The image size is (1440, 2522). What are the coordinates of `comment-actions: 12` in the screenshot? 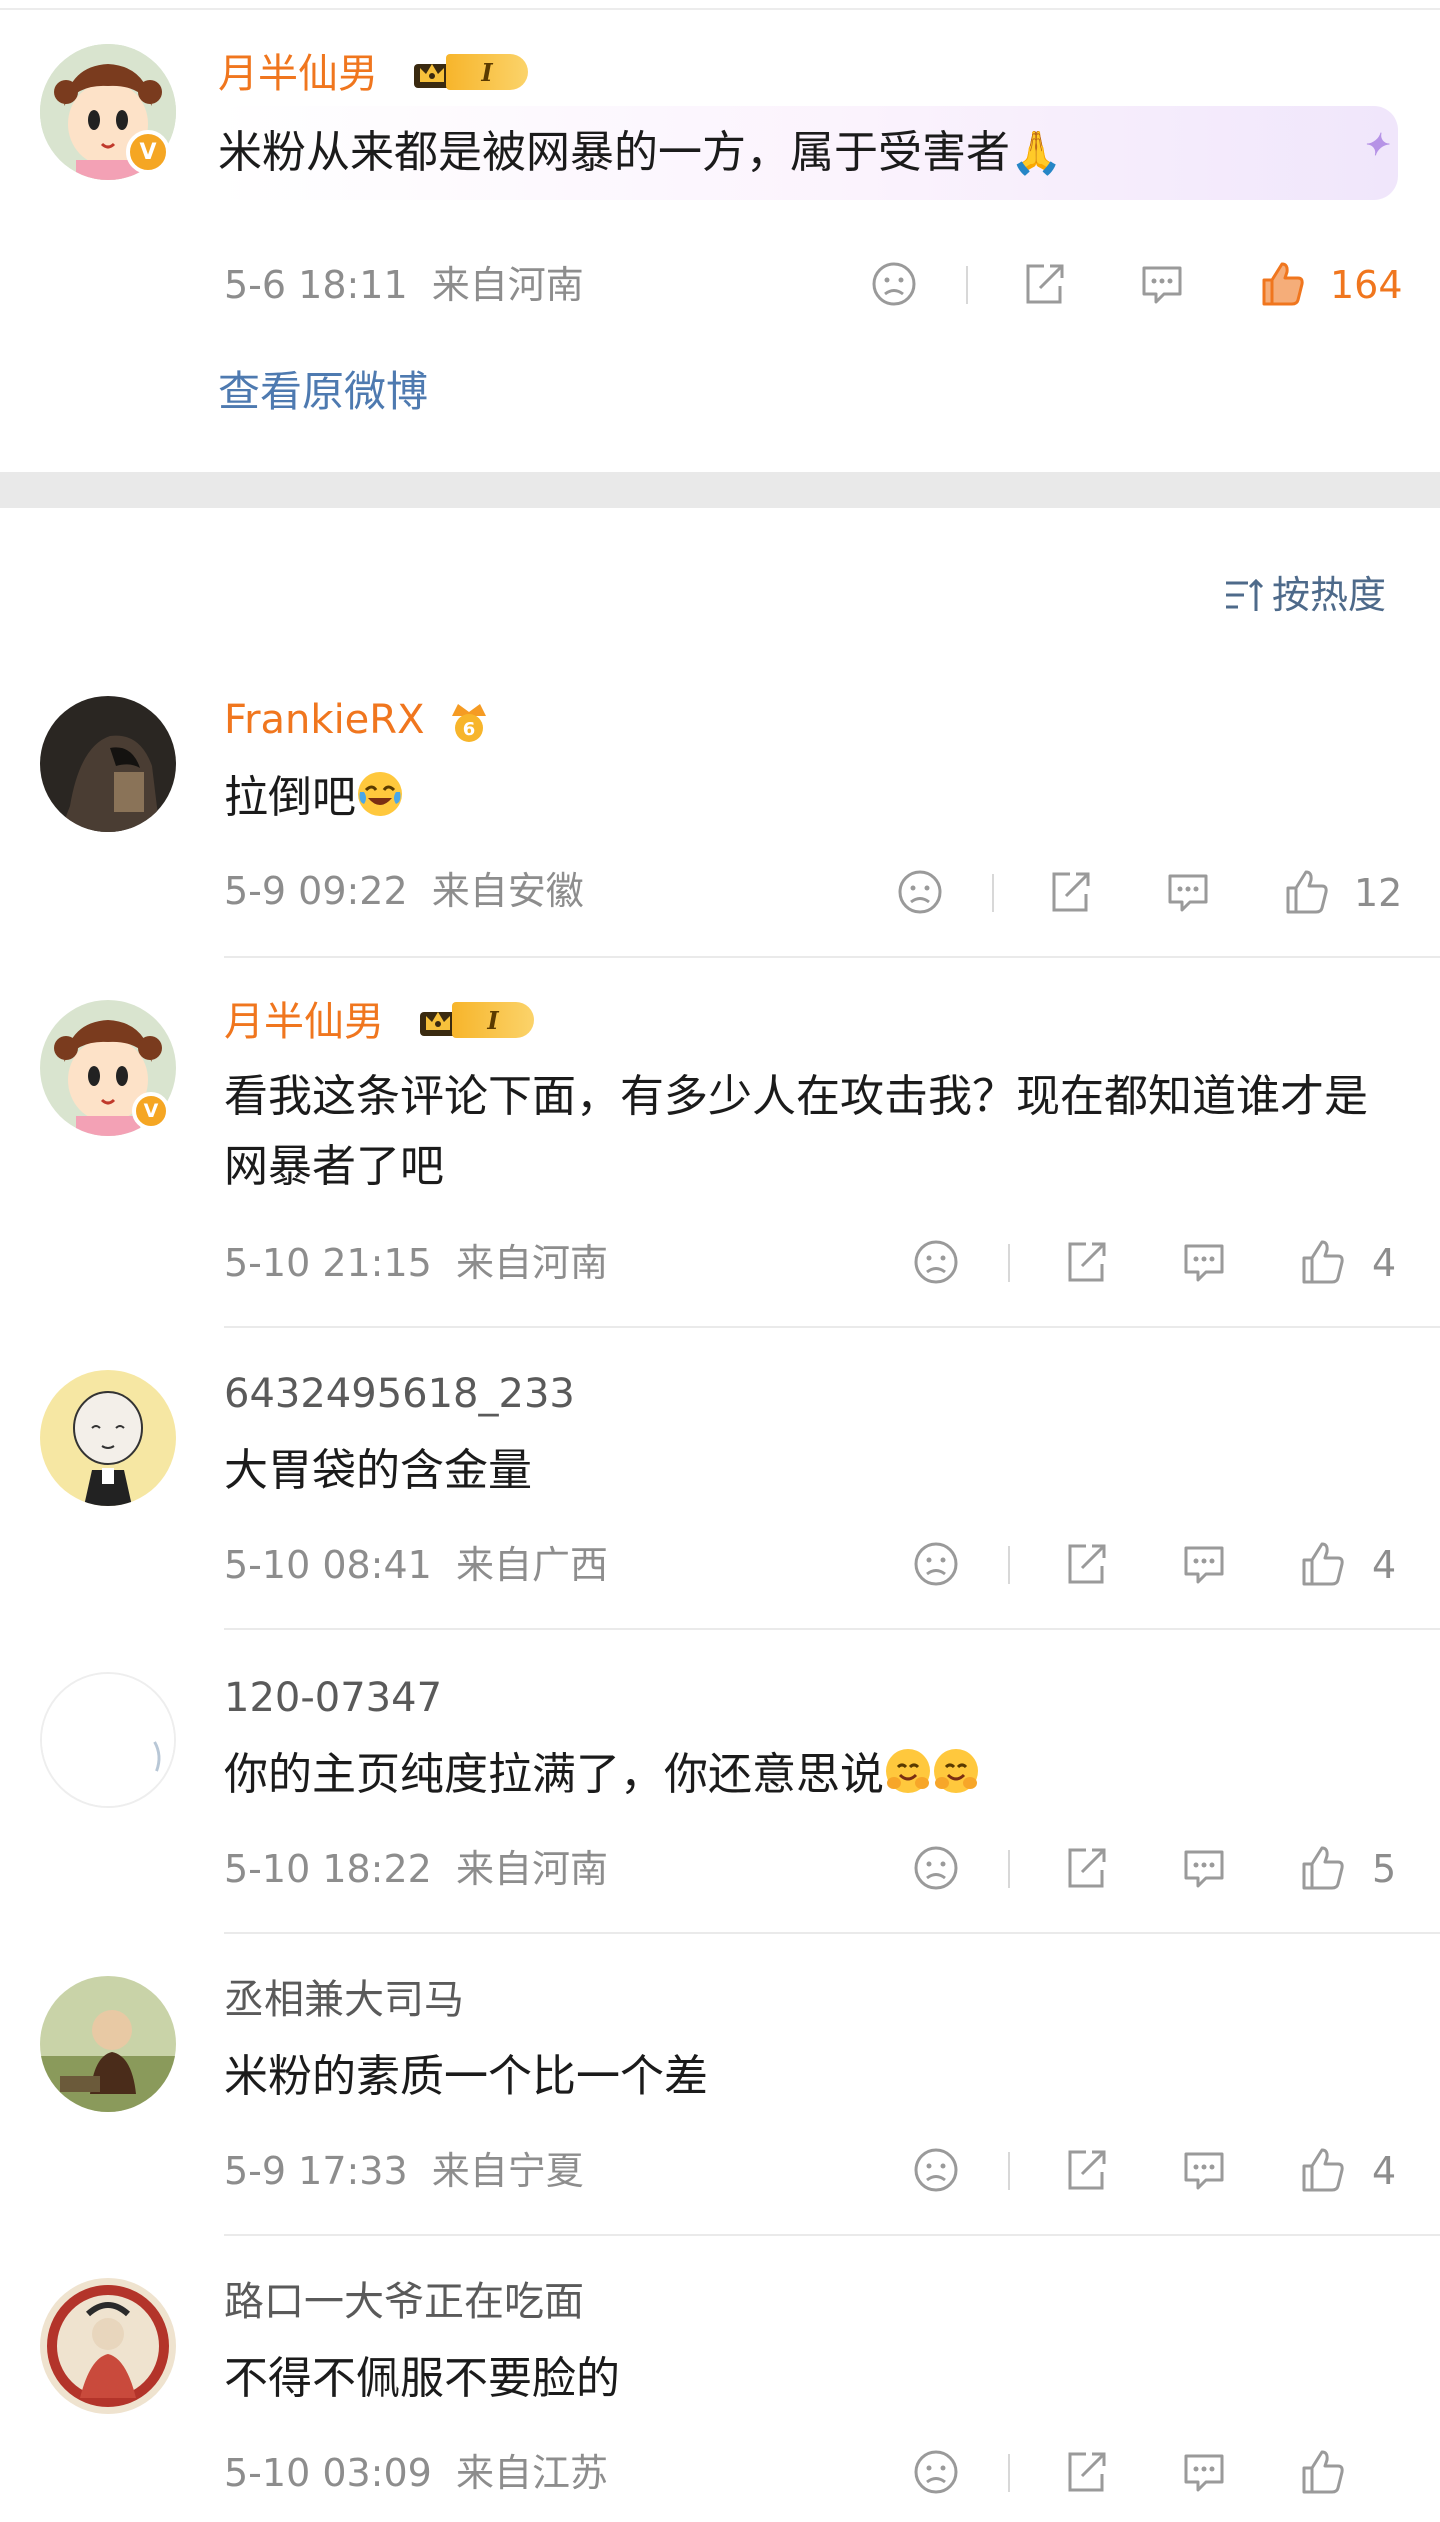 It's located at (720, 896).